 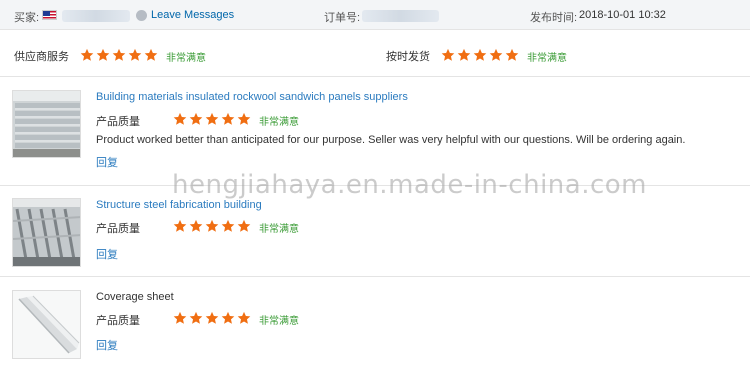 What do you see at coordinates (622, 15) in the screenshot?
I see `publish-time-value: 2018-10-01 10:32` at bounding box center [622, 15].